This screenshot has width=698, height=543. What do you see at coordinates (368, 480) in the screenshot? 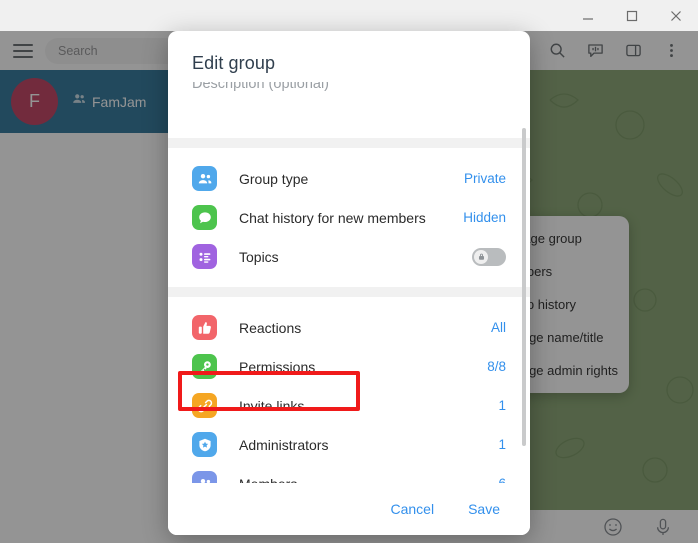
I see `row-label: Members` at bounding box center [368, 480].